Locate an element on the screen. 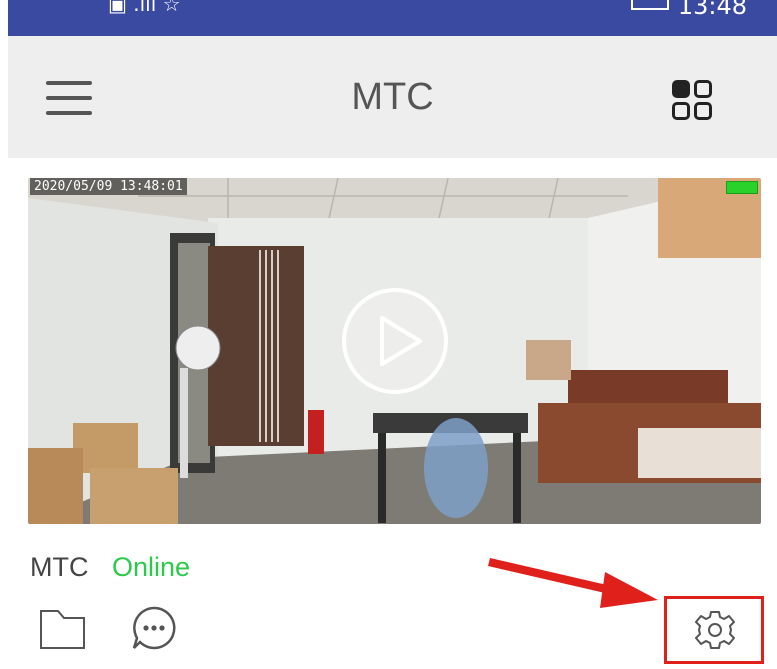 The width and height of the screenshot is (777, 669). status-icons: ▣ .ıll ☆ is located at coordinates (144, 8).